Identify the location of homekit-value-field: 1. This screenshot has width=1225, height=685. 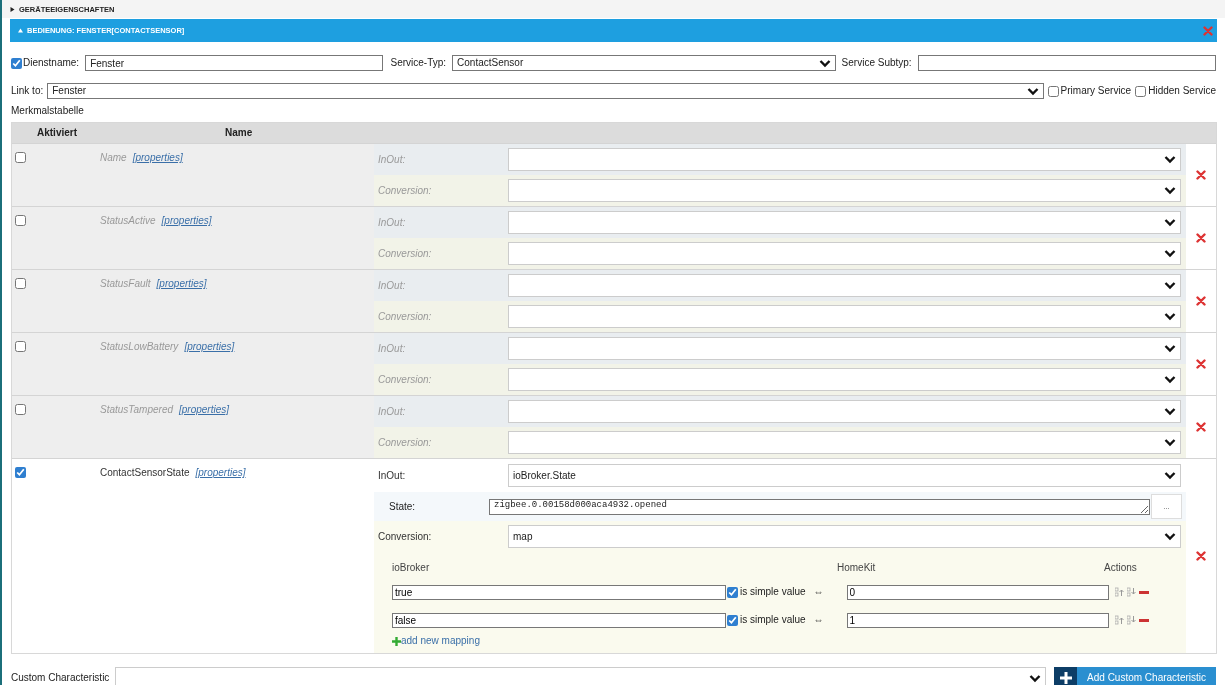
(977, 620).